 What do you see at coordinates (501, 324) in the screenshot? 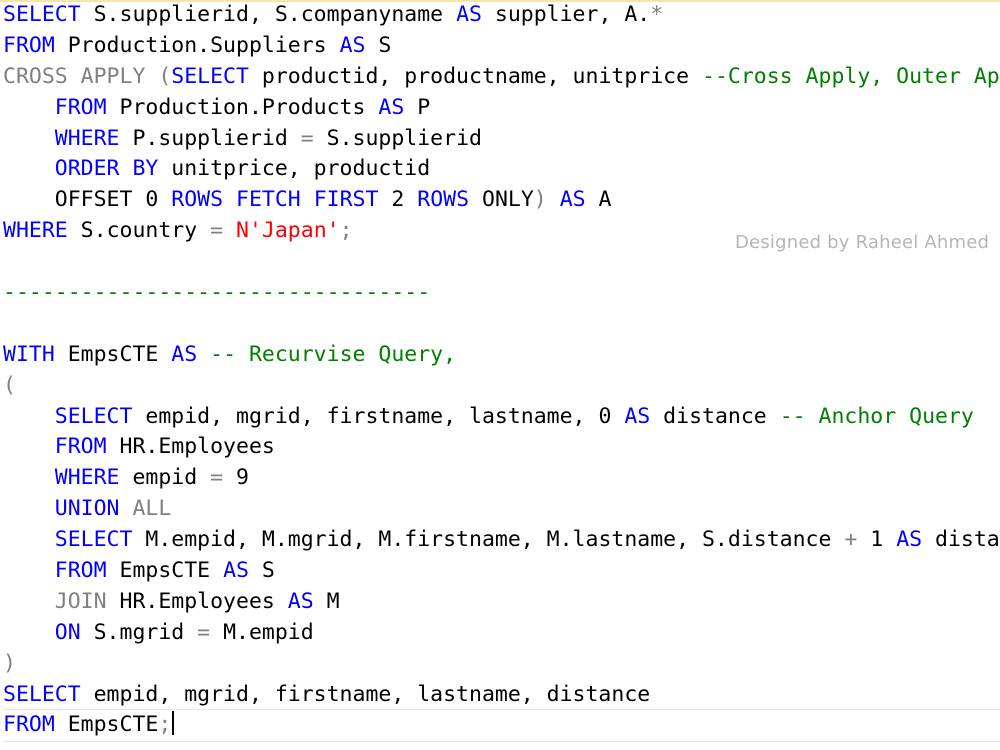
I see `code-line` at bounding box center [501, 324].